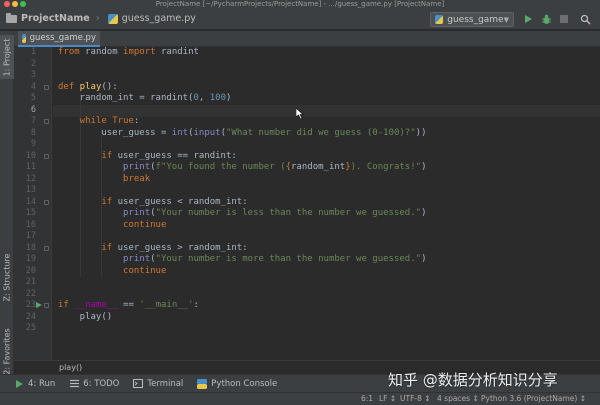 The width and height of the screenshot is (600, 405). I want to click on nav-crumb-project: ProjectName ›, so click(52, 19).